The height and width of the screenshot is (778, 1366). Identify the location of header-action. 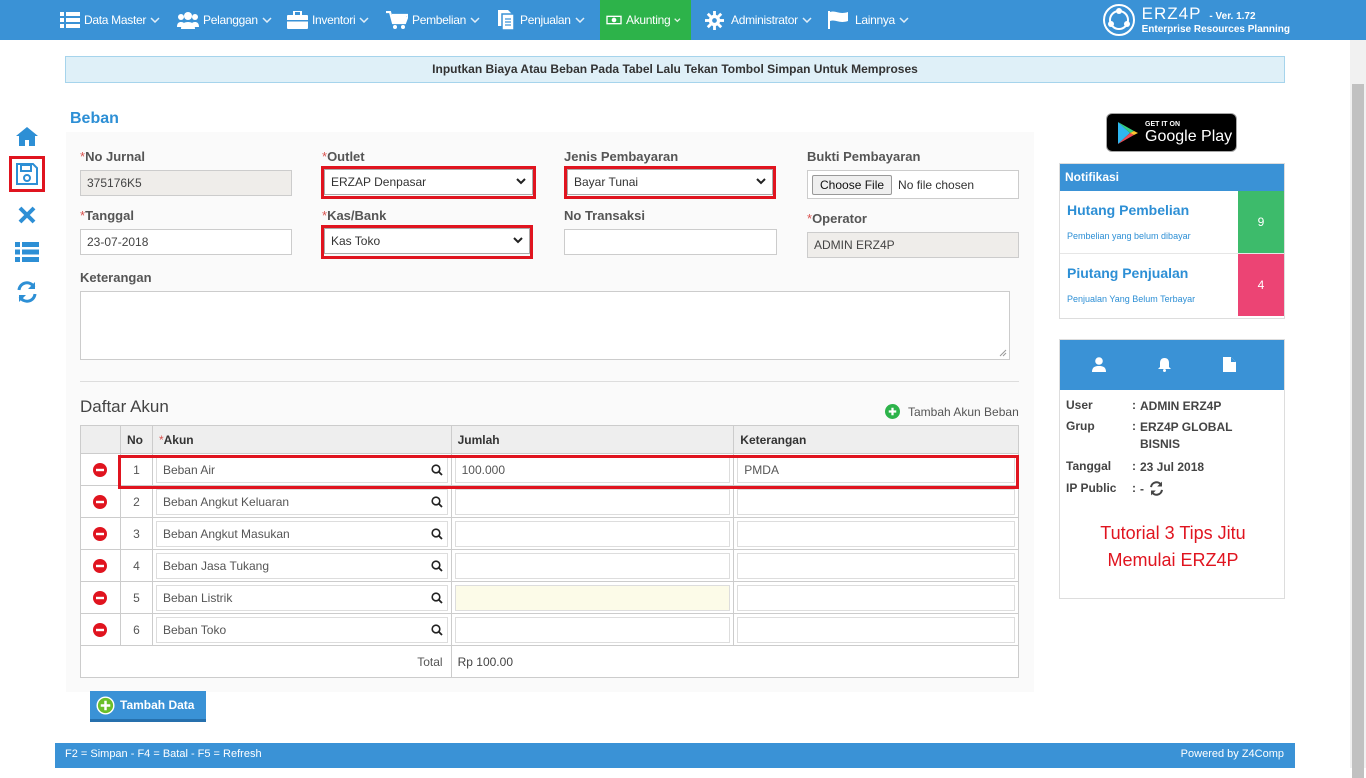
(100, 439).